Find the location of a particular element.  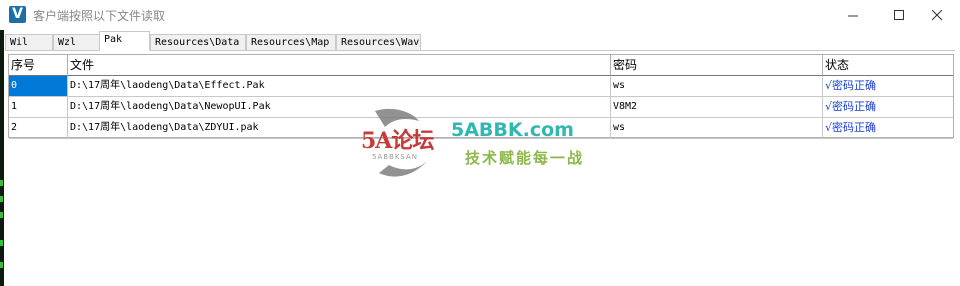

table-row-index: 2 is located at coordinates (38, 128).